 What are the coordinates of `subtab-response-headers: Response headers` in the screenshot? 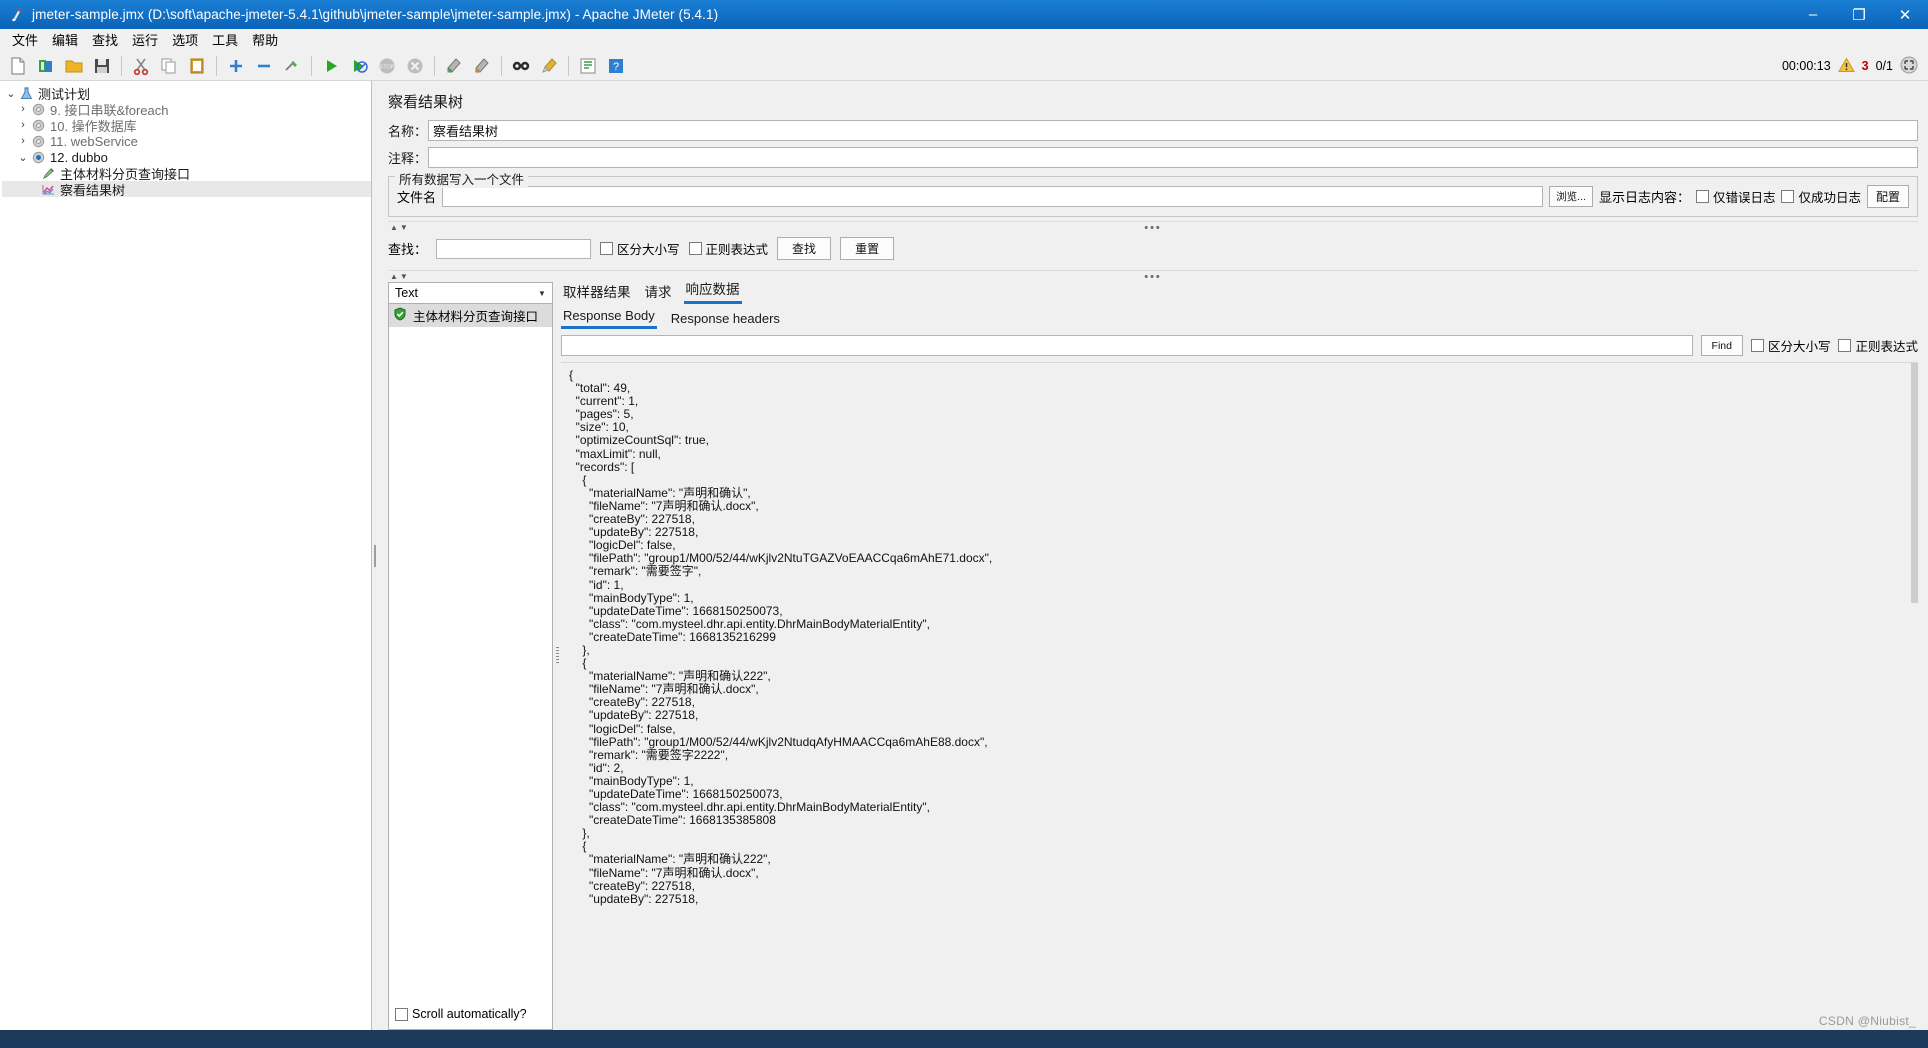 It's located at (725, 320).